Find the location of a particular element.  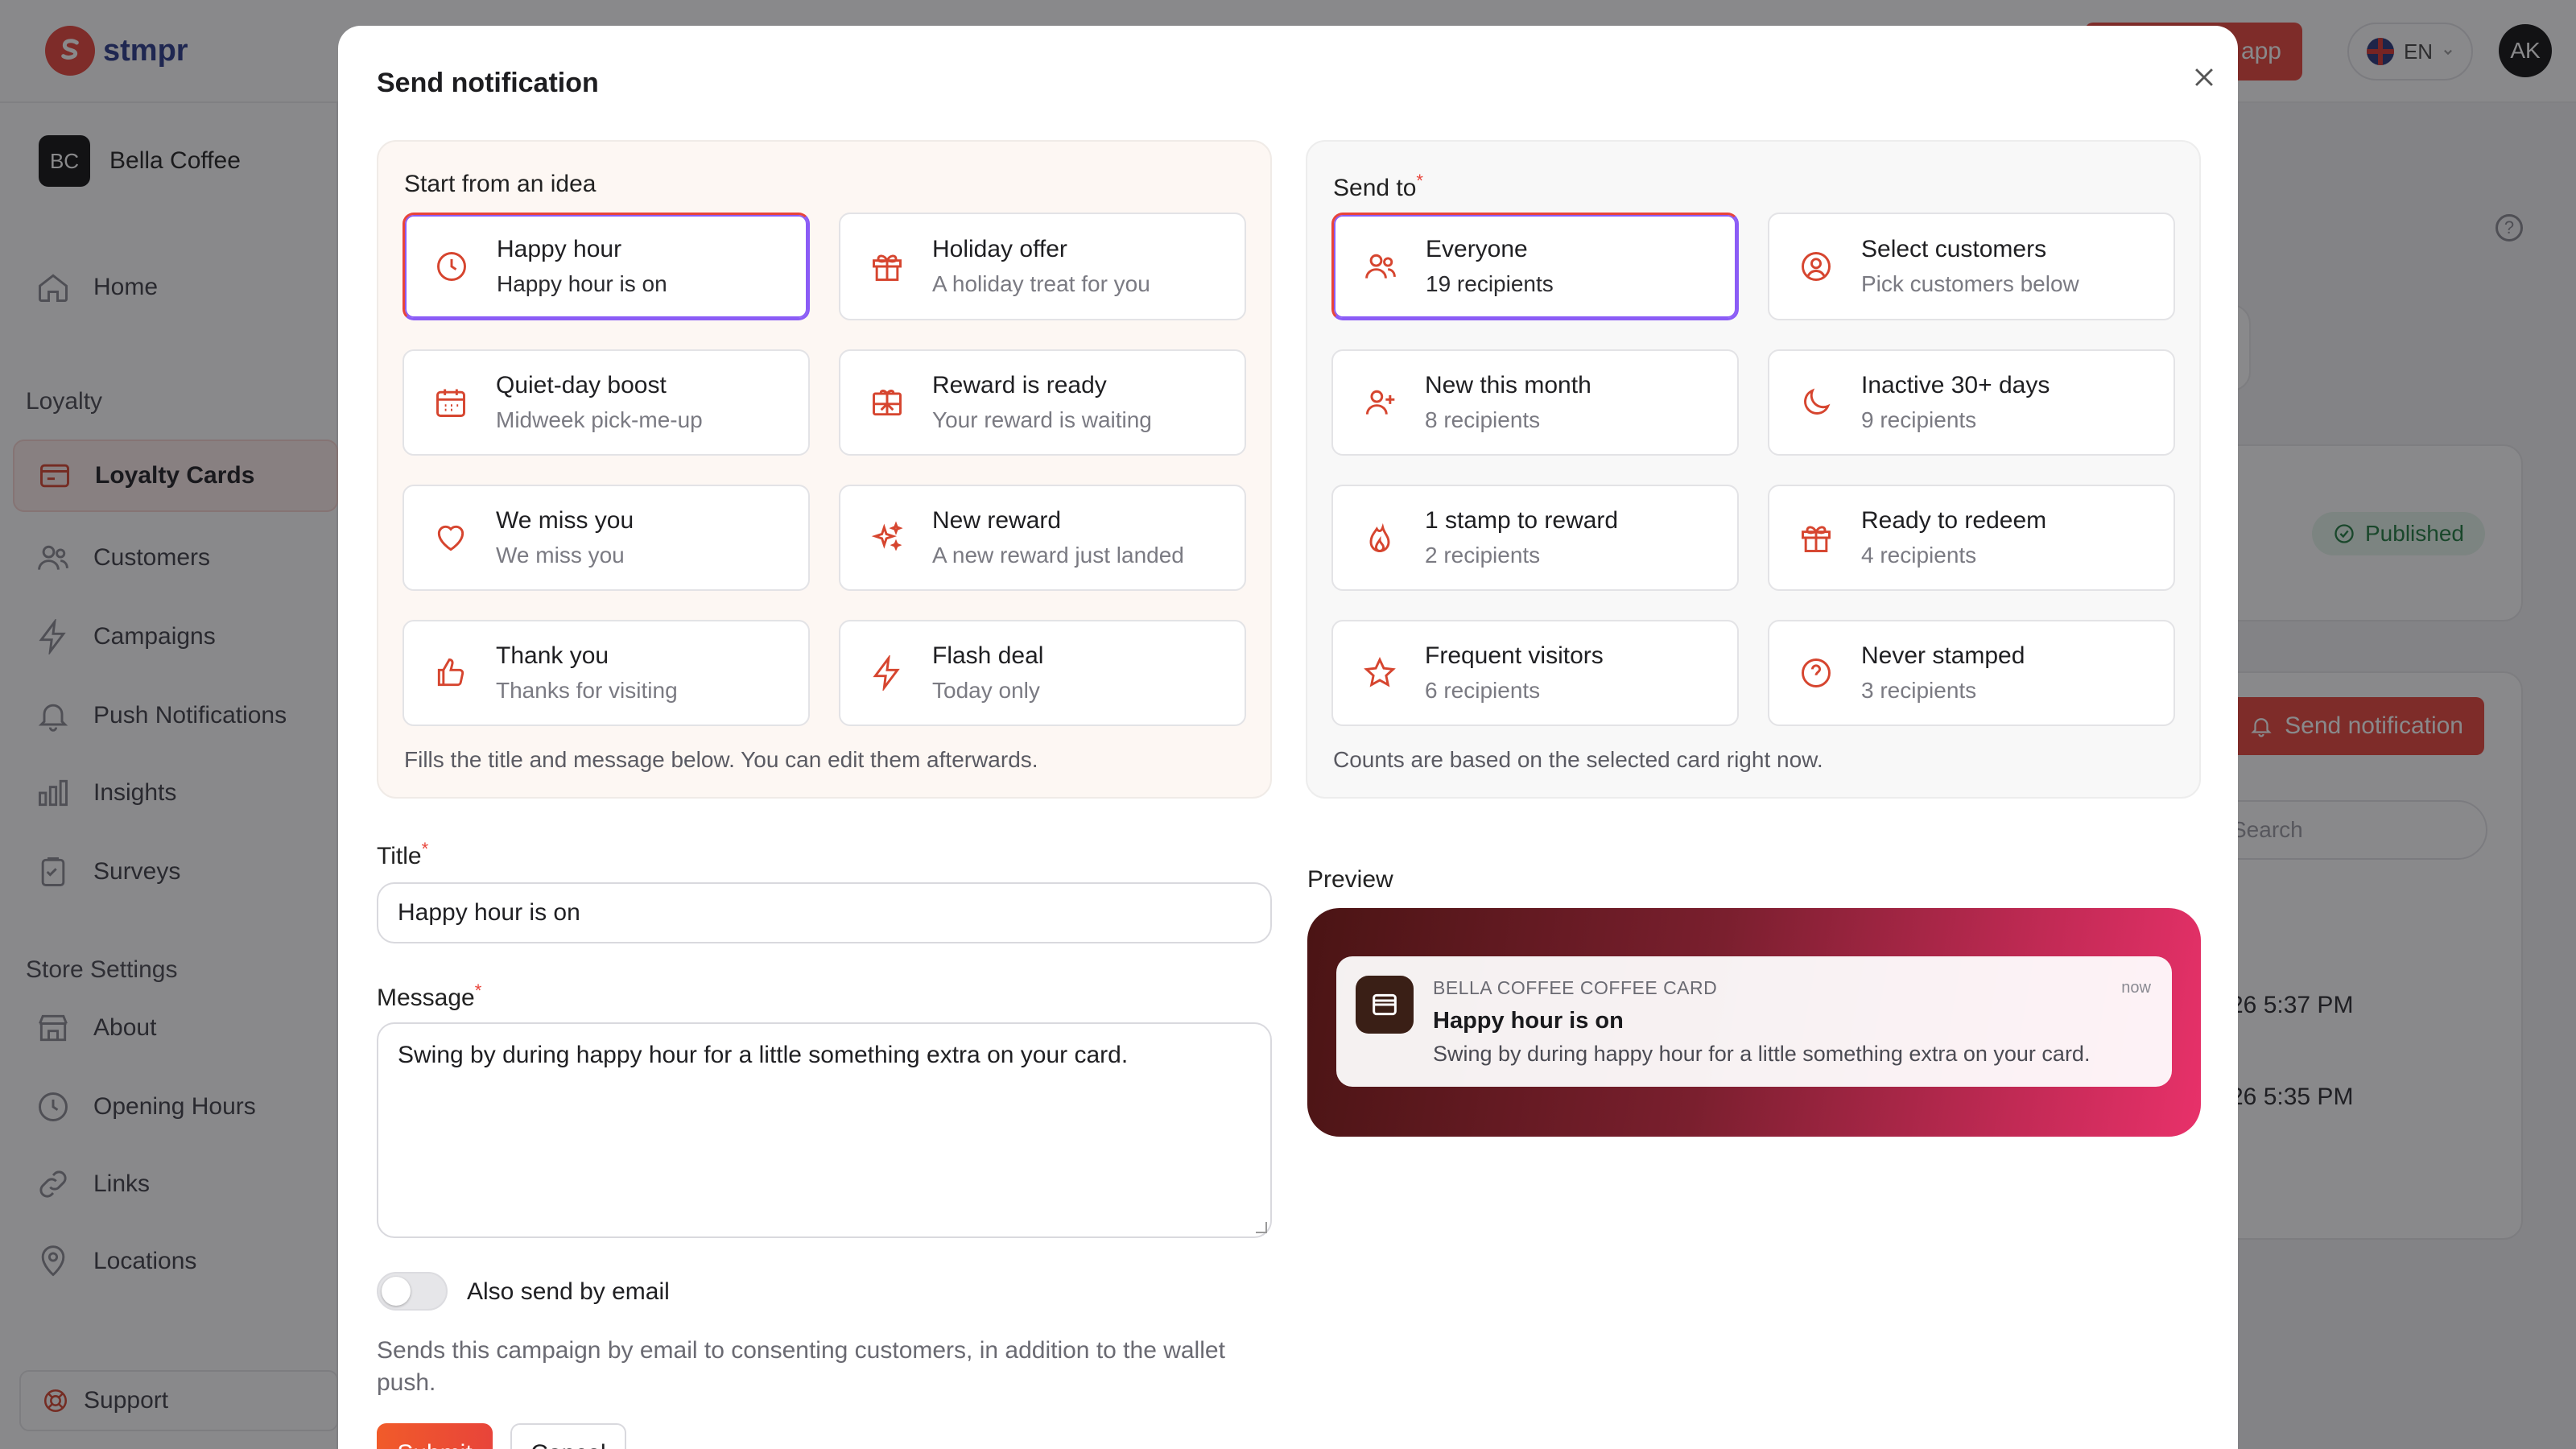

message-label: Message* is located at coordinates (429, 995).